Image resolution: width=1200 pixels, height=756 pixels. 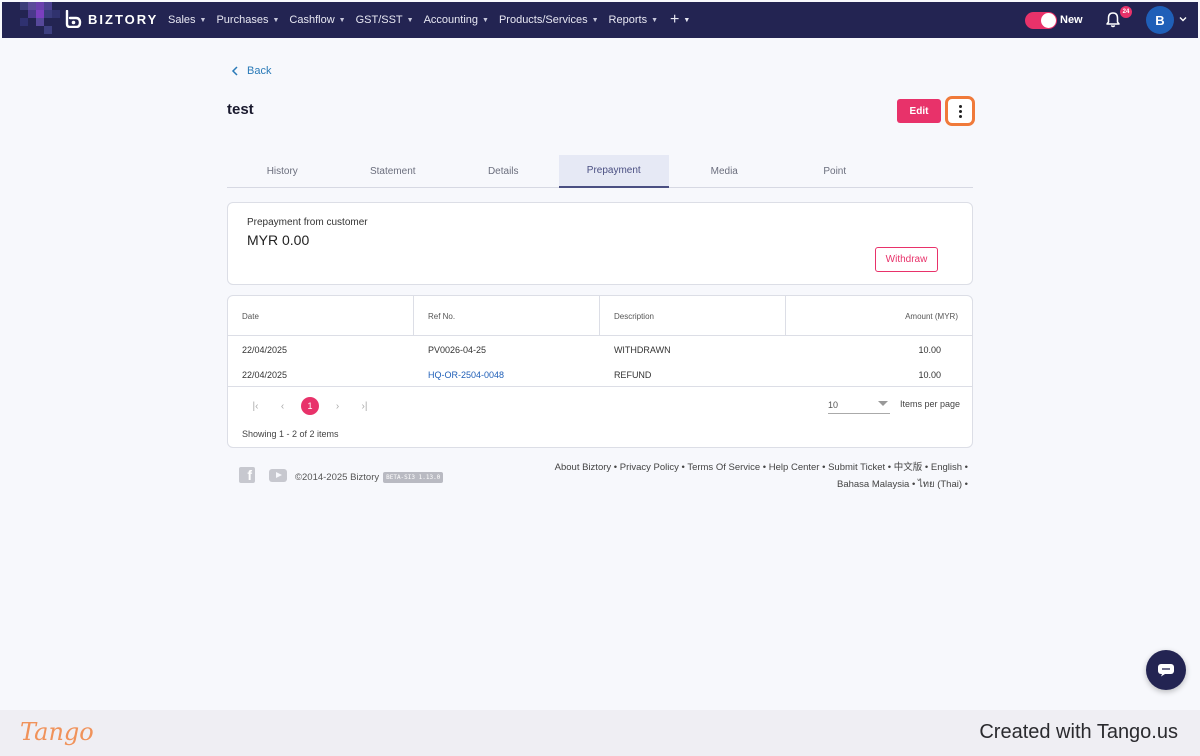 I want to click on footer-link-help: Help Center, so click(x=794, y=467).